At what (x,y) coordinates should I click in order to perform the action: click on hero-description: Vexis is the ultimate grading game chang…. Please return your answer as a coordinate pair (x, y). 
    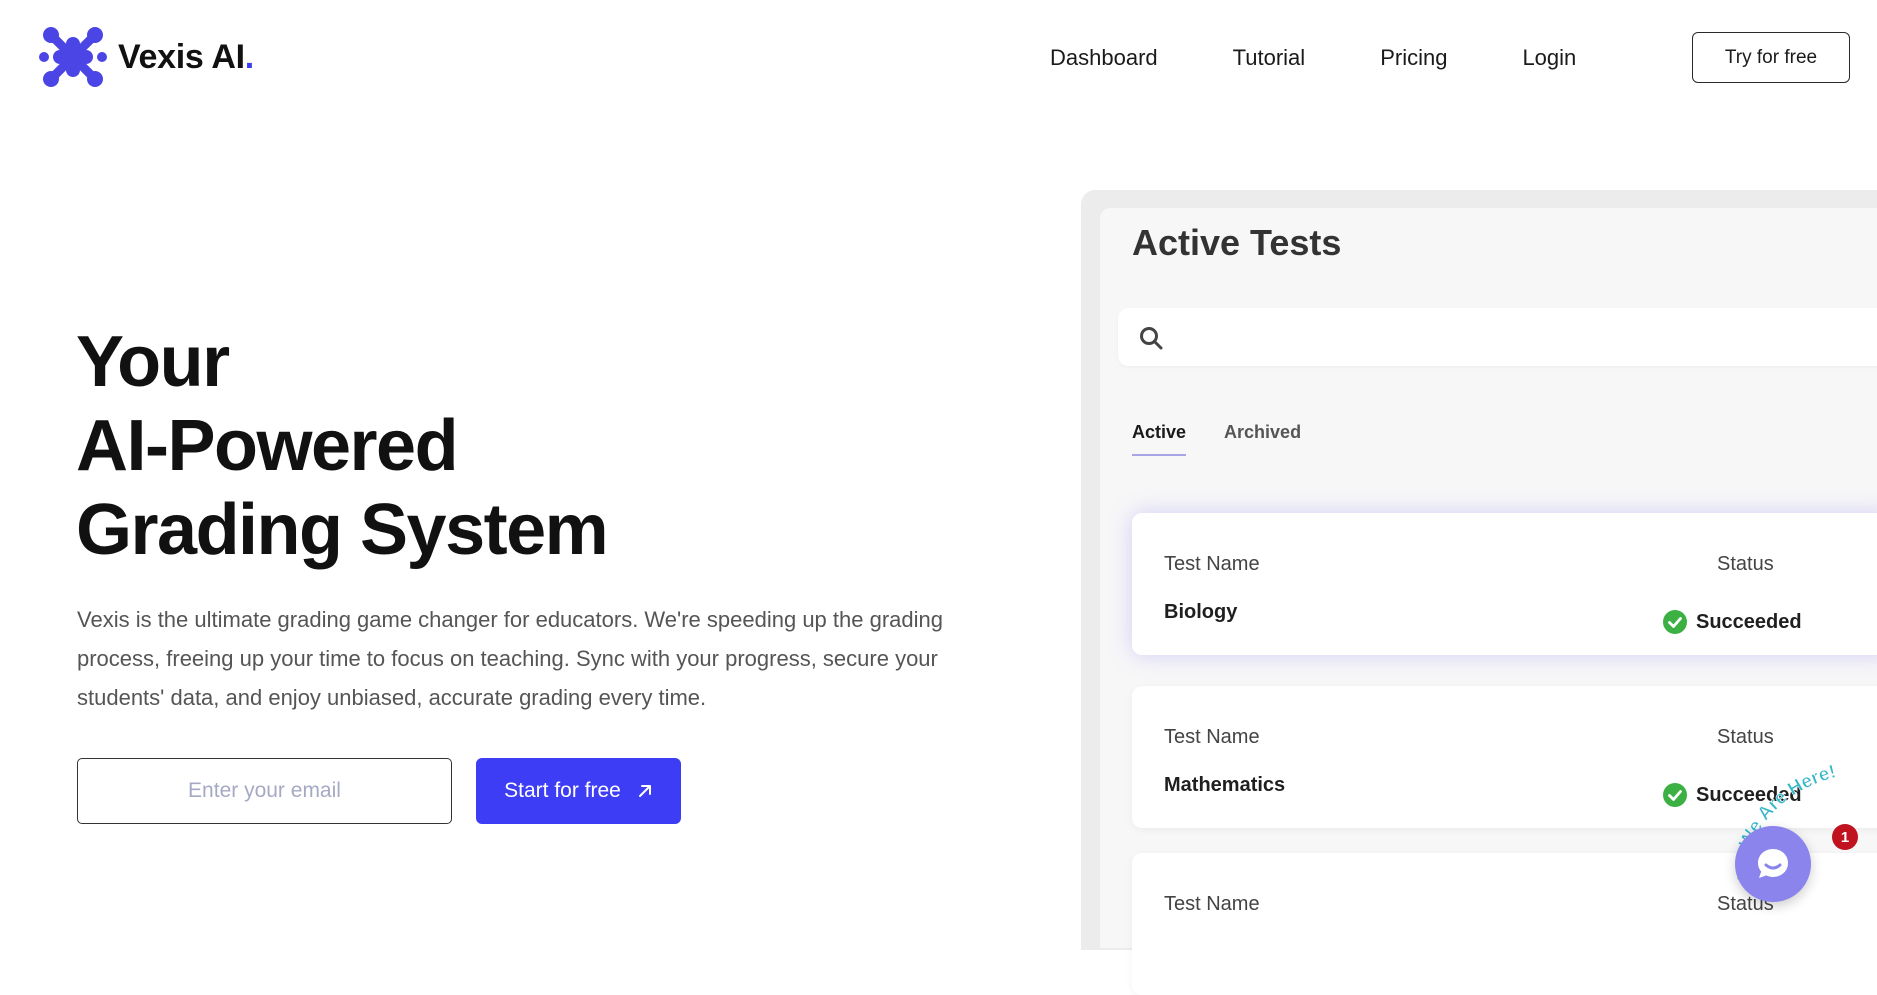
    Looking at the image, I should click on (510, 658).